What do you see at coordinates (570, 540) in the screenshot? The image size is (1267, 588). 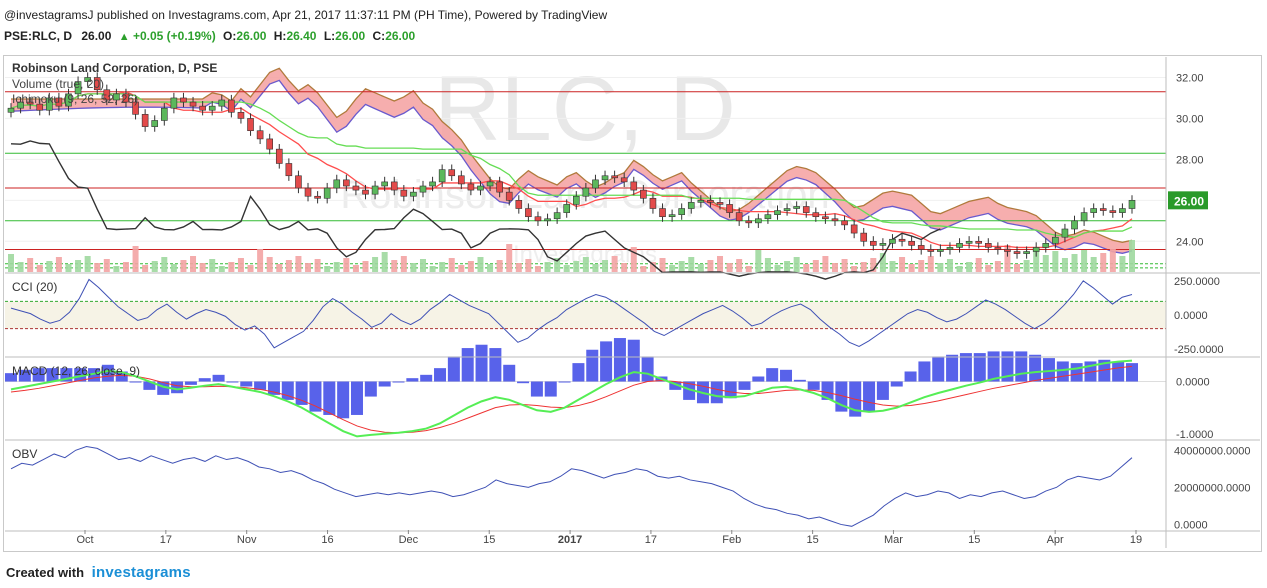 I see `x-tick-label: 2017` at bounding box center [570, 540].